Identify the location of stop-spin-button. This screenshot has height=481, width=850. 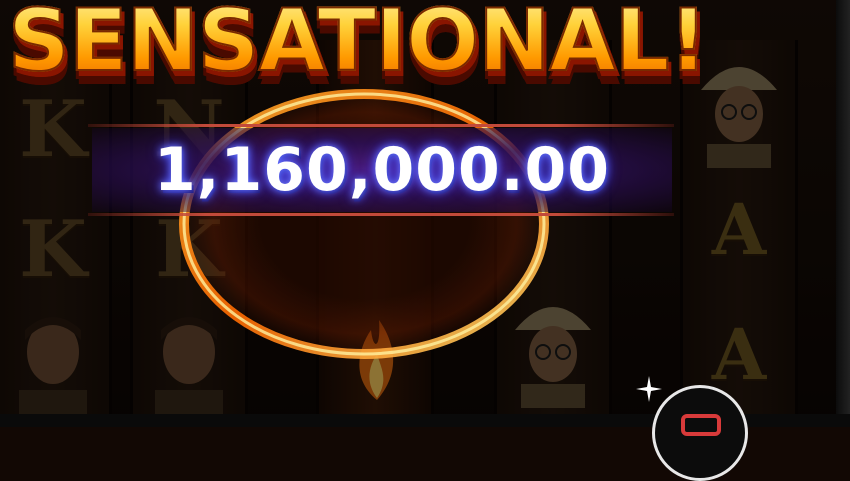
(700, 433).